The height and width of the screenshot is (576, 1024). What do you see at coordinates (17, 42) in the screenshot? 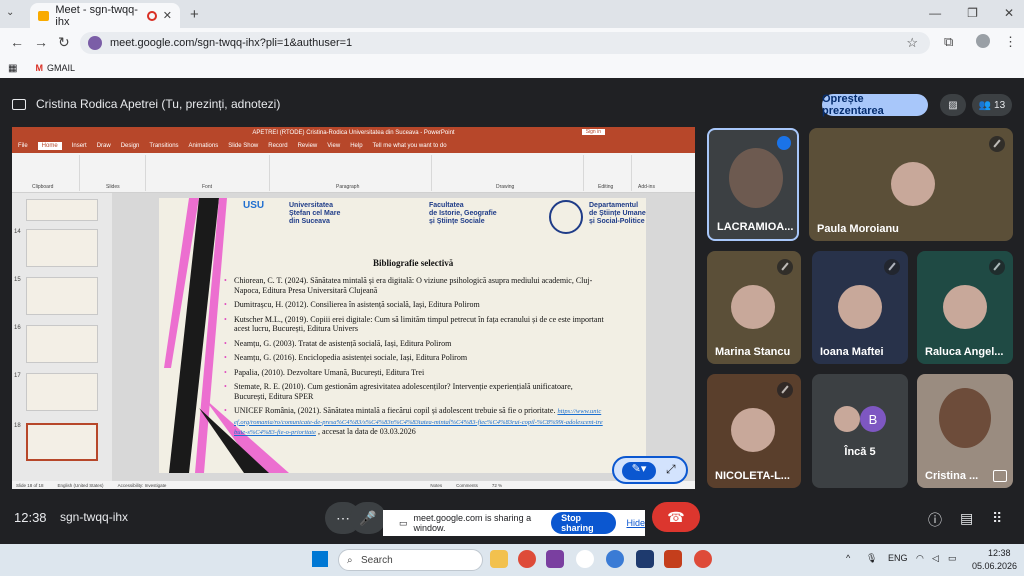
I see `back-icon: ←` at bounding box center [17, 42].